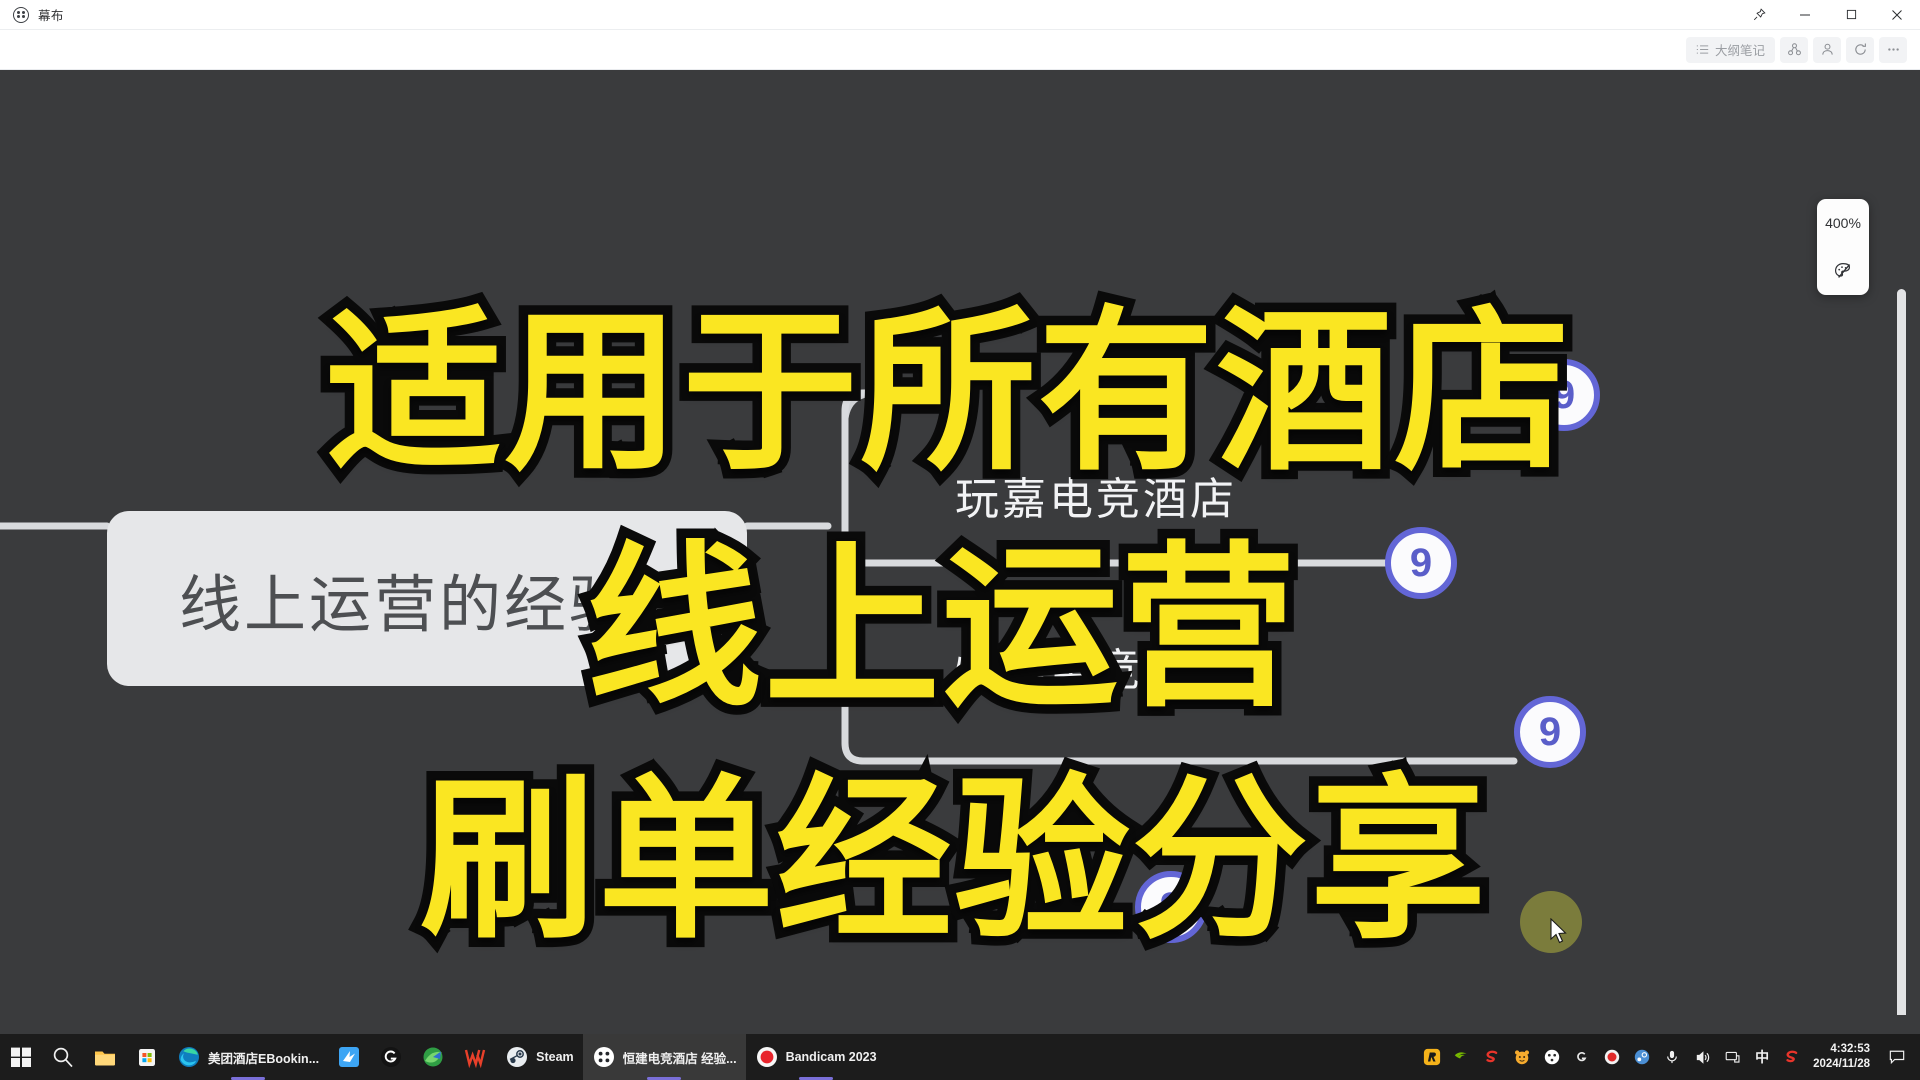  What do you see at coordinates (1558, 931) in the screenshot?
I see `mouse-cursor` at bounding box center [1558, 931].